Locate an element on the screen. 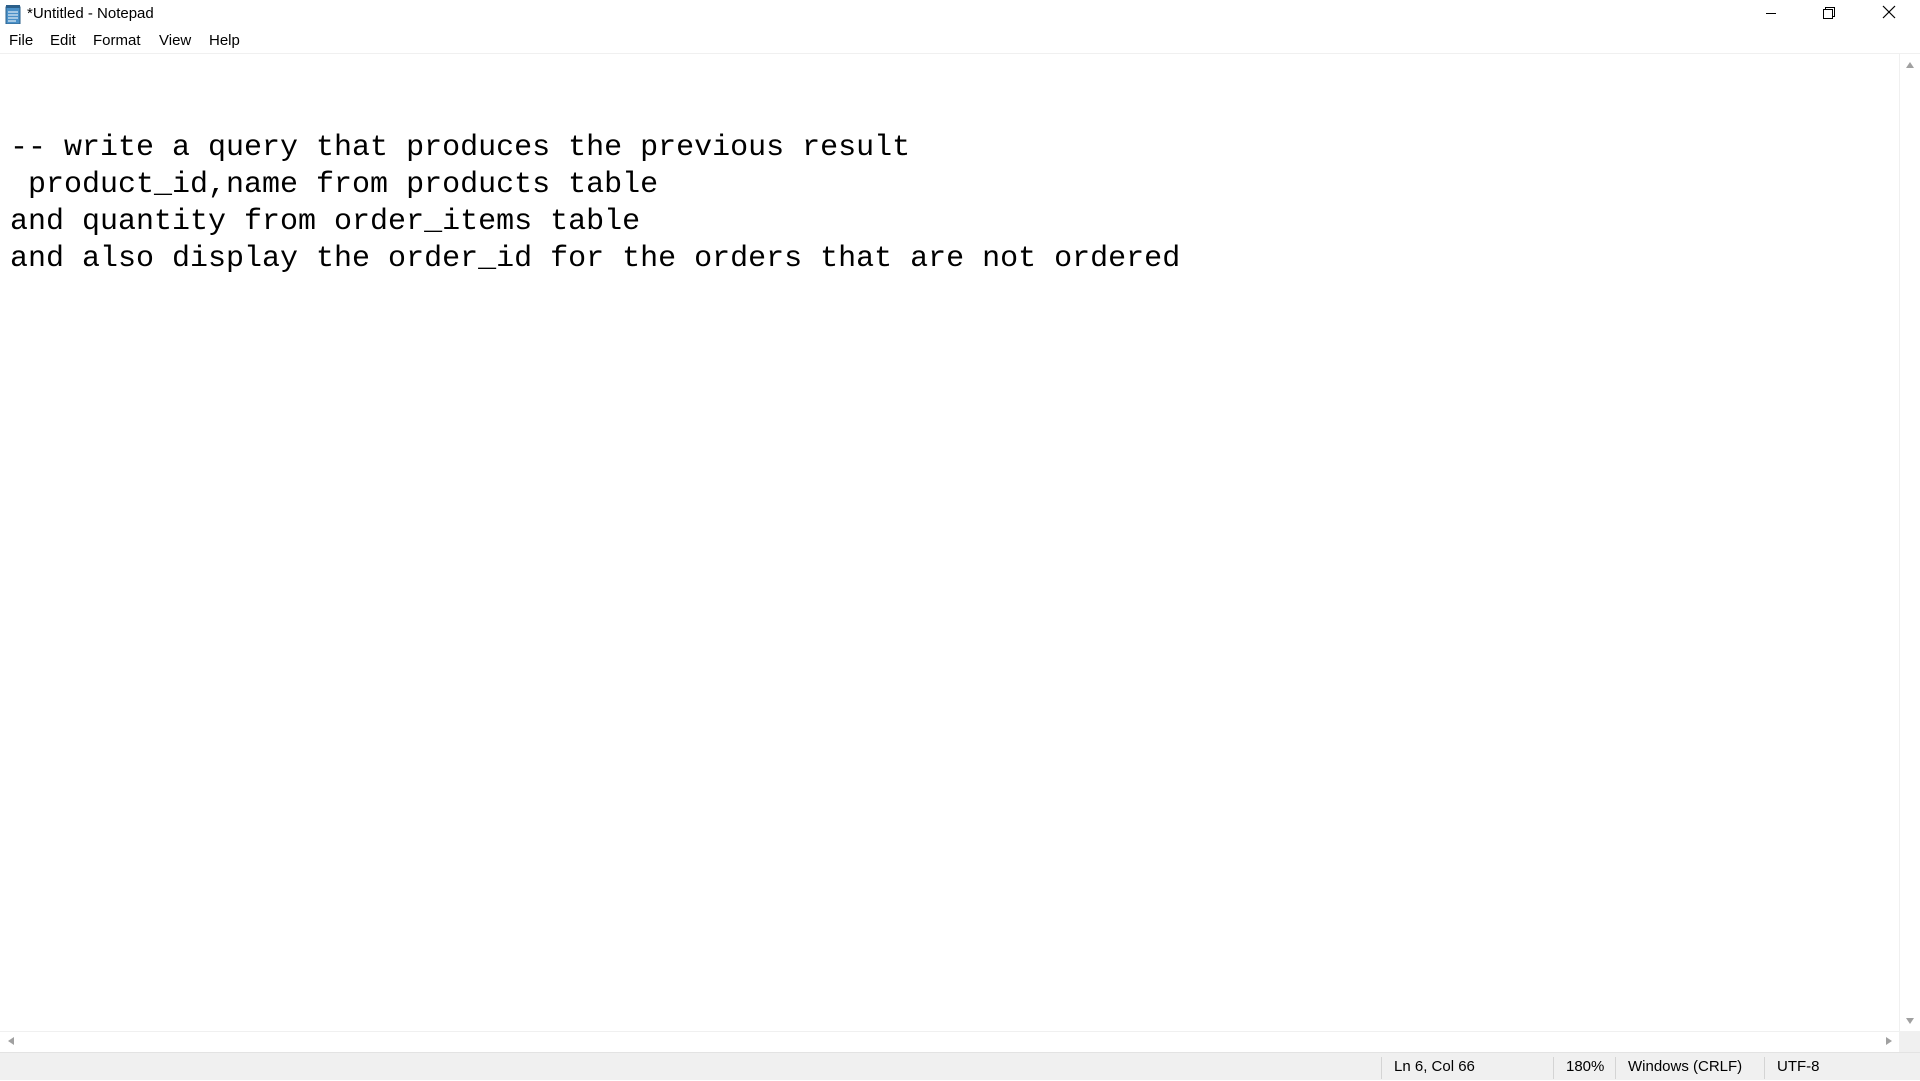 The image size is (1920, 1081). triangle-right-icon is located at coordinates (1889, 1042).